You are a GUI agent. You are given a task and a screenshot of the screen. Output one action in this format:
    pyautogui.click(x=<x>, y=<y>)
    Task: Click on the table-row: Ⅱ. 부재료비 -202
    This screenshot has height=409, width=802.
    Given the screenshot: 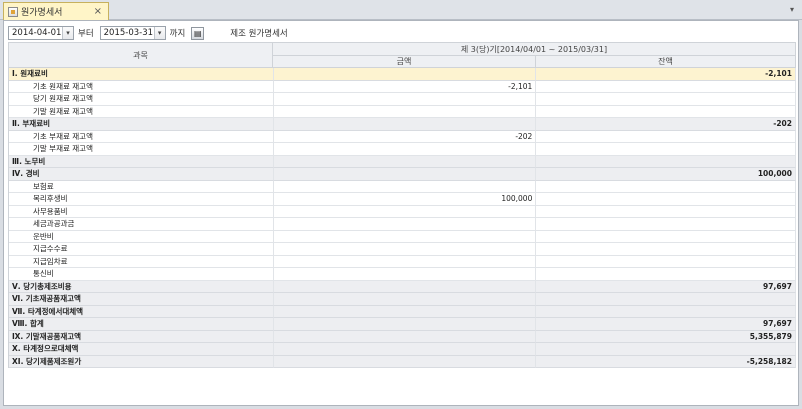 What is the action you would take?
    pyautogui.click(x=402, y=124)
    